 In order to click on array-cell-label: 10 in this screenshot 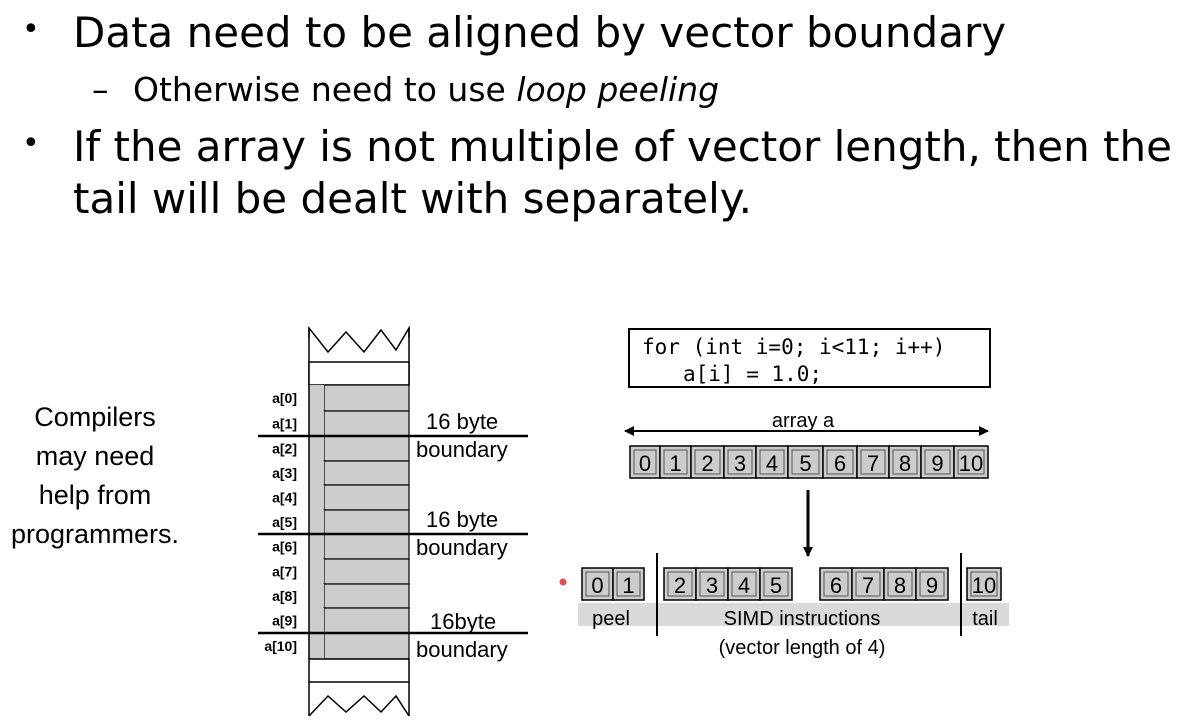, I will do `click(971, 463)`.